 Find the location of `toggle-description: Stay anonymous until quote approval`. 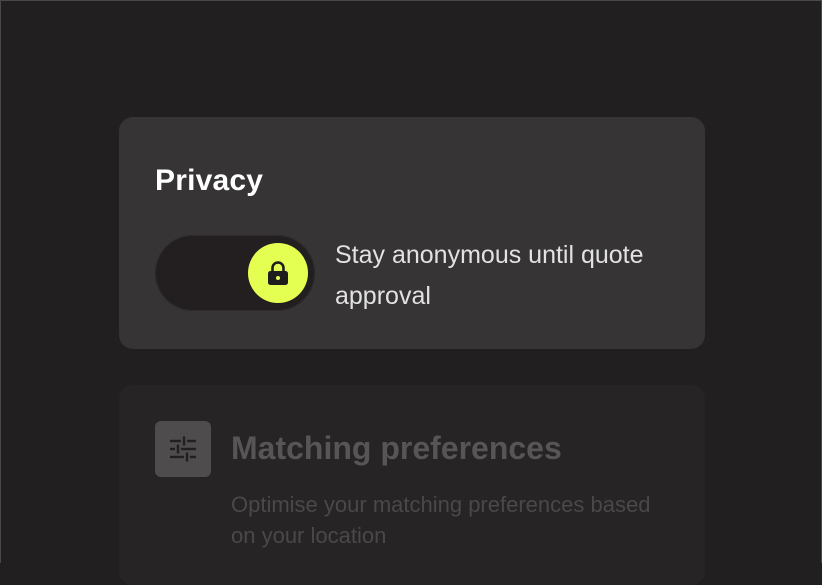

toggle-description: Stay anonymous until quote approval is located at coordinates (489, 275).